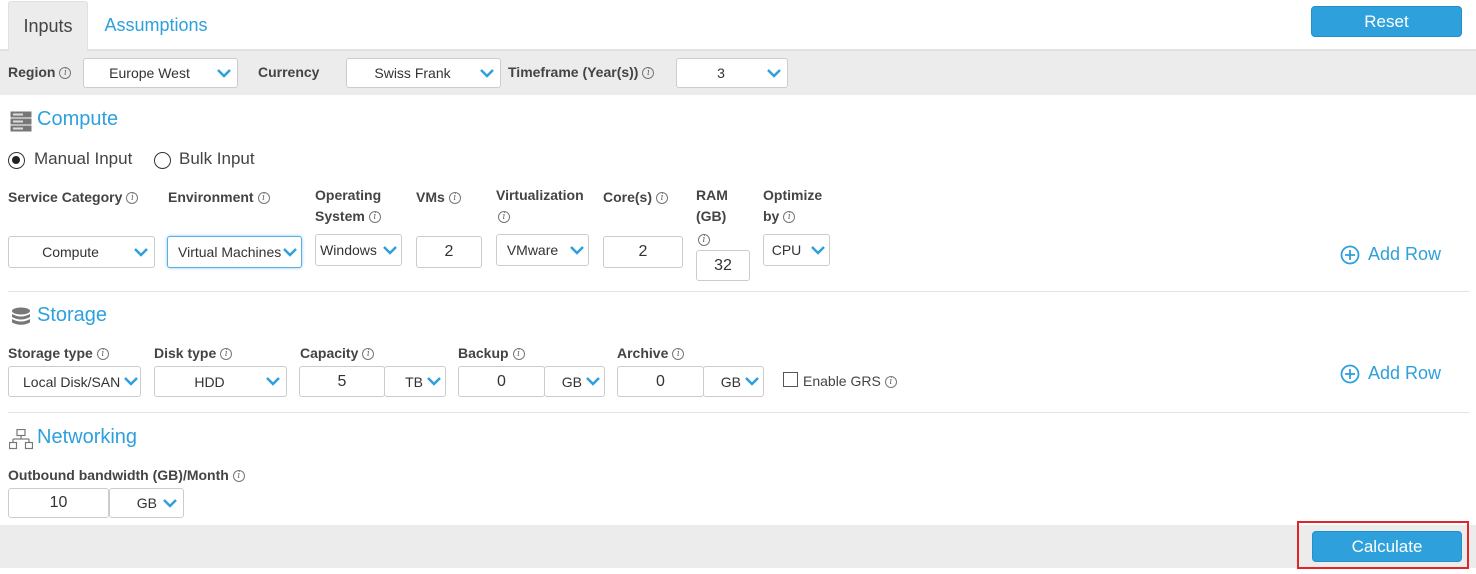  What do you see at coordinates (340, 216) in the screenshot?
I see `os-label-text: System` at bounding box center [340, 216].